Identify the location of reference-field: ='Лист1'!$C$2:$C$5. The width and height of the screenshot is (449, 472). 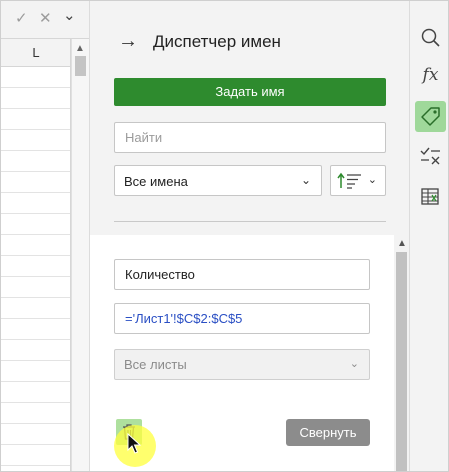
(242, 318).